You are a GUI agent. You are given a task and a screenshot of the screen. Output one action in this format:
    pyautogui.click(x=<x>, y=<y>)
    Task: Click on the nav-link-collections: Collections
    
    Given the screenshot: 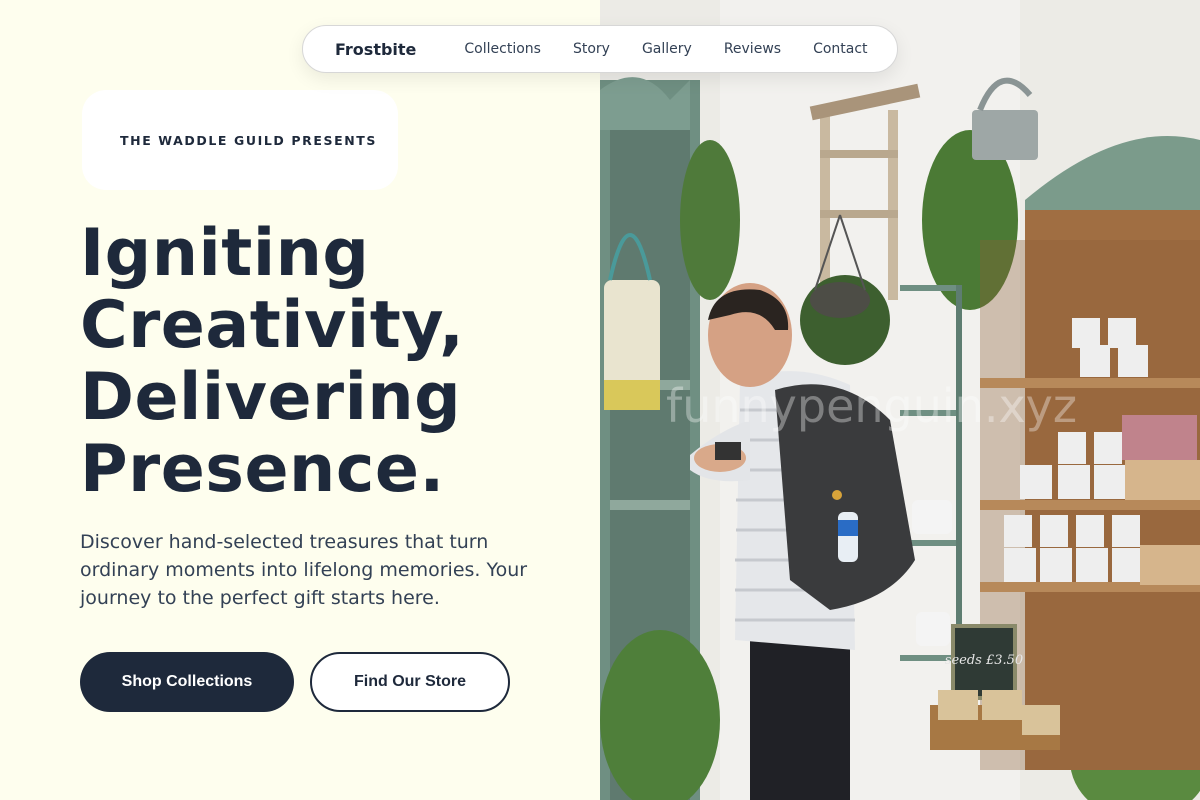 What is the action you would take?
    pyautogui.click(x=502, y=49)
    